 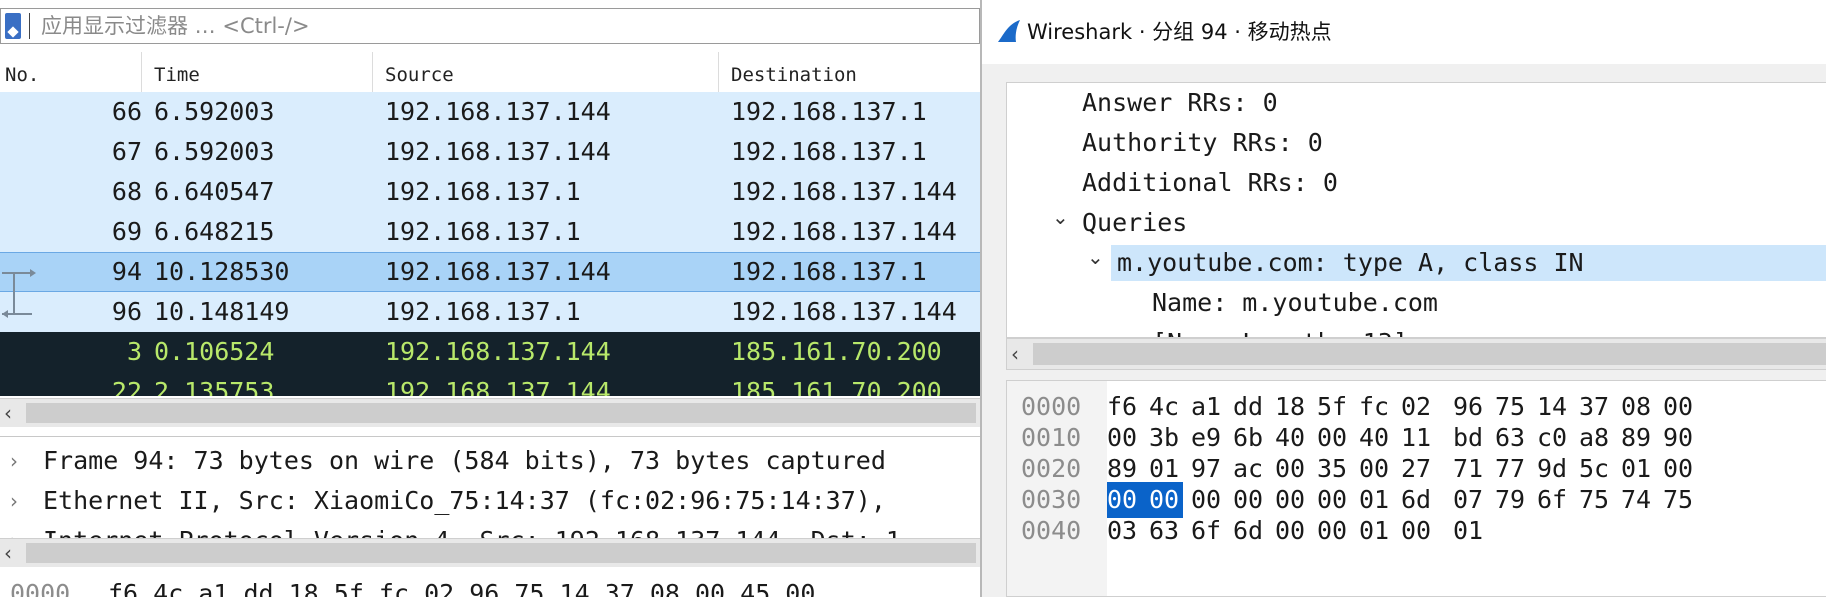 I want to click on dialog-titlebar: Wireshark · 分组 94 · 移动热点, so click(x=1404, y=32).